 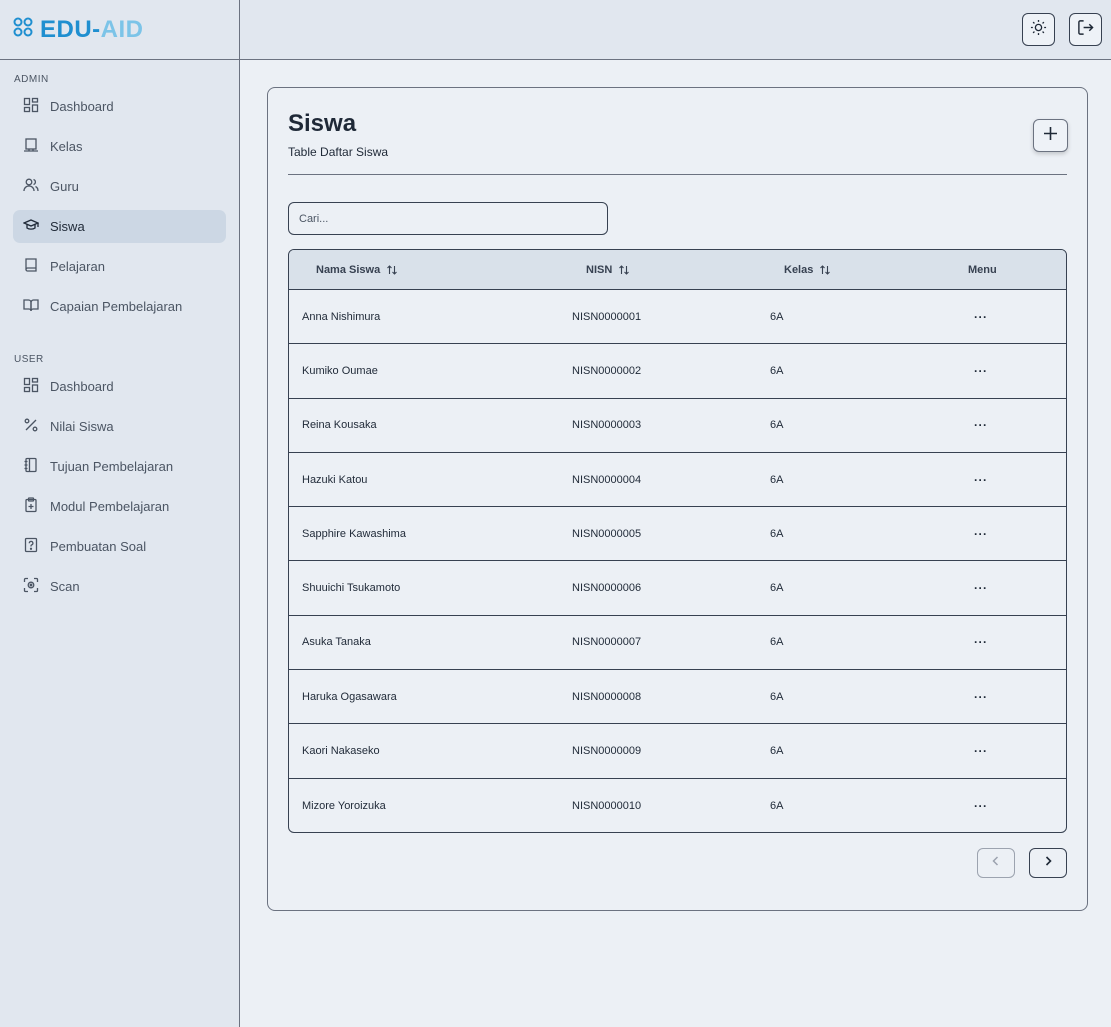 What do you see at coordinates (677, 805) in the screenshot?
I see `table-row: Mizore Yoroizuka NISN0000010 6A ···` at bounding box center [677, 805].